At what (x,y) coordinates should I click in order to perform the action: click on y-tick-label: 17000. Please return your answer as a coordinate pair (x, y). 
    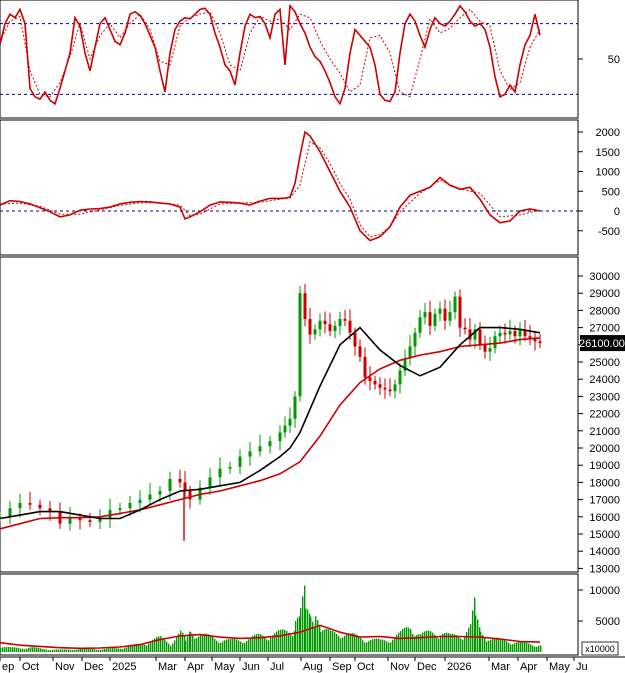
    Looking at the image, I should click on (604, 501).